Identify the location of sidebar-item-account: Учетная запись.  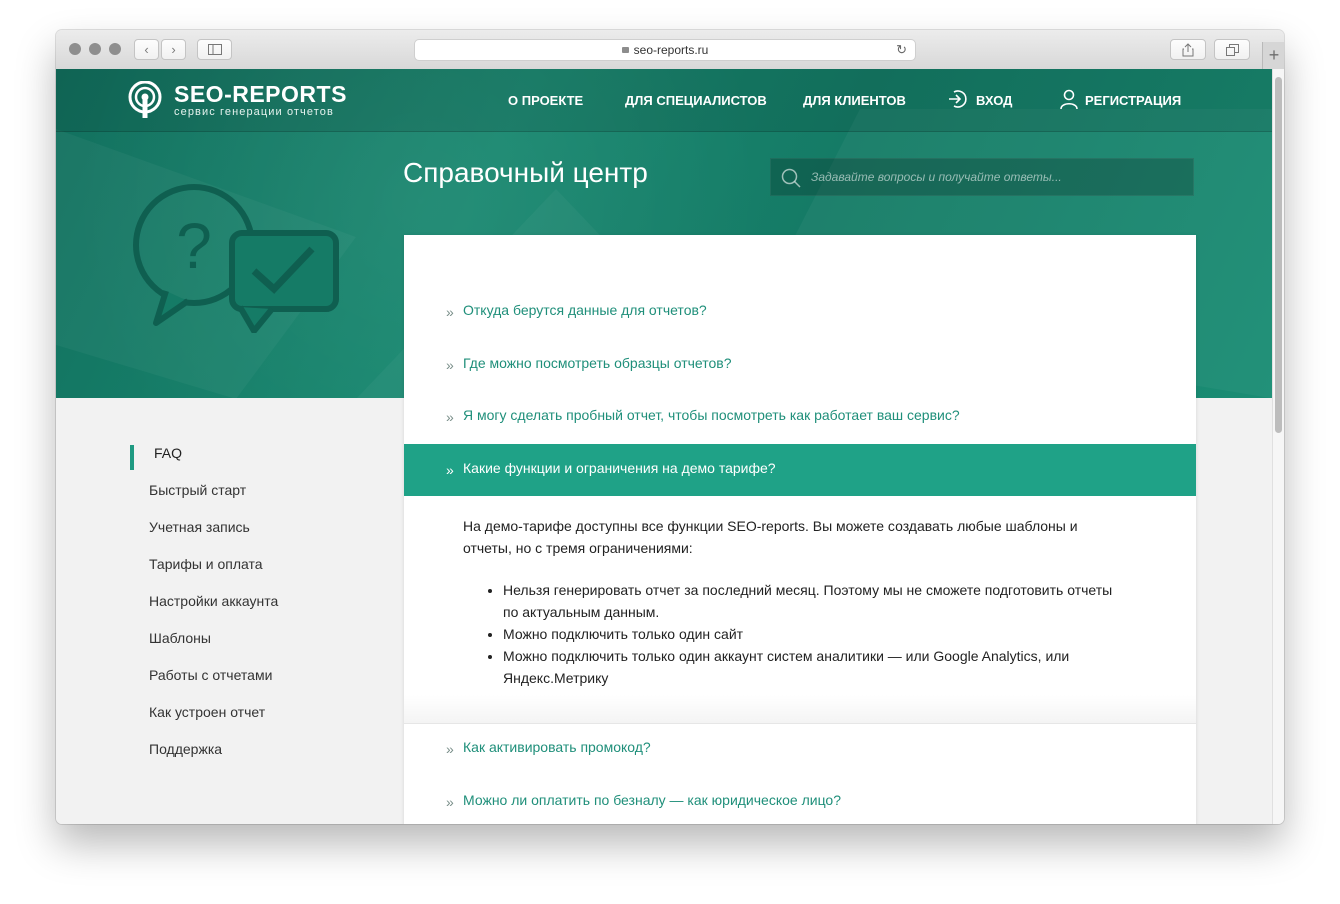
(250, 537).